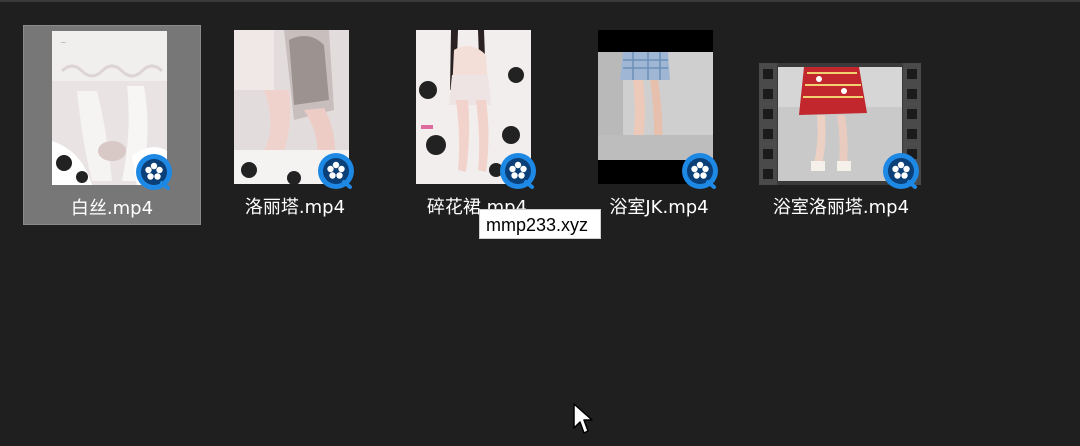 The height and width of the screenshot is (446, 1080). I want to click on file-item-baisi: ~ 白丝.mp4, so click(112, 125).